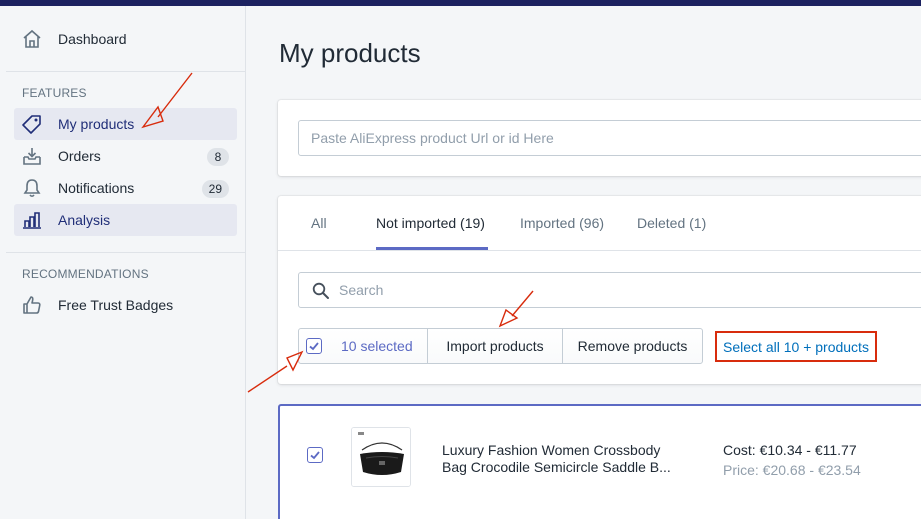 The width and height of the screenshot is (921, 519). I want to click on tab-not-imported: Not imported (19), so click(430, 223).